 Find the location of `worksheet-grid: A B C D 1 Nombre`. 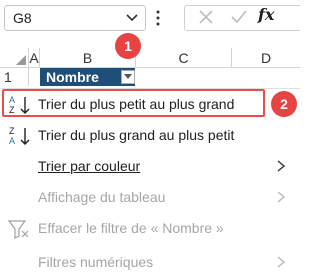

worksheet-grid: A B C D 1 Nombre is located at coordinates (150, 69).